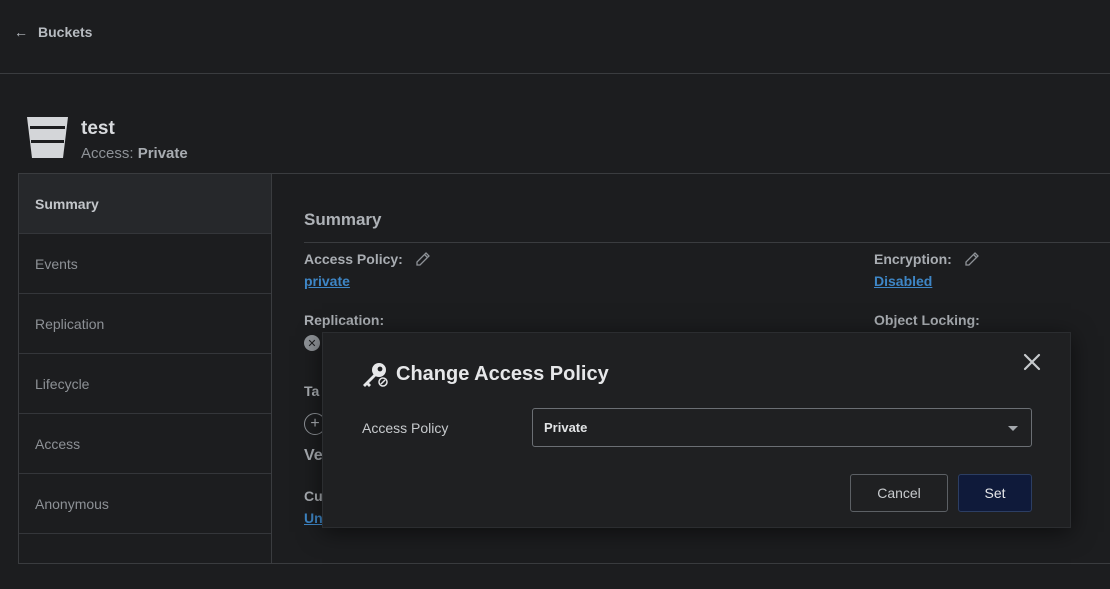 Image resolution: width=1110 pixels, height=589 pixels. What do you see at coordinates (47, 137) in the screenshot?
I see `bucket-icon` at bounding box center [47, 137].